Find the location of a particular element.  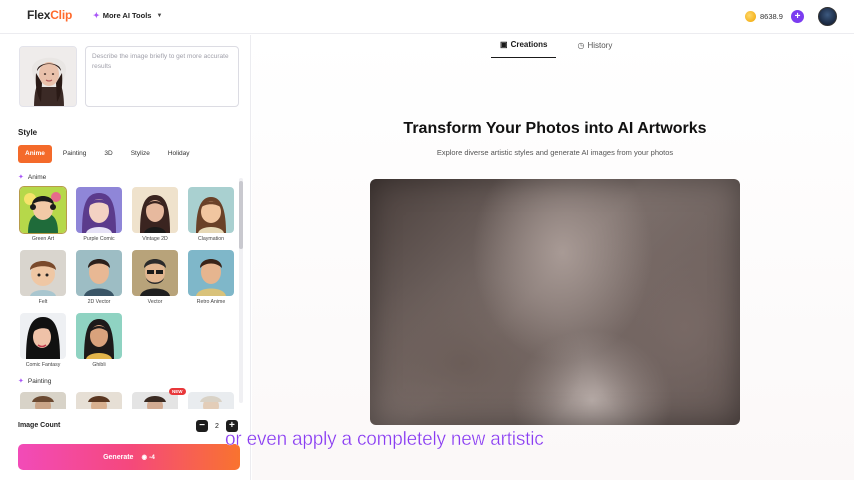

generate-cost: ◉ -4 is located at coordinates (148, 457).